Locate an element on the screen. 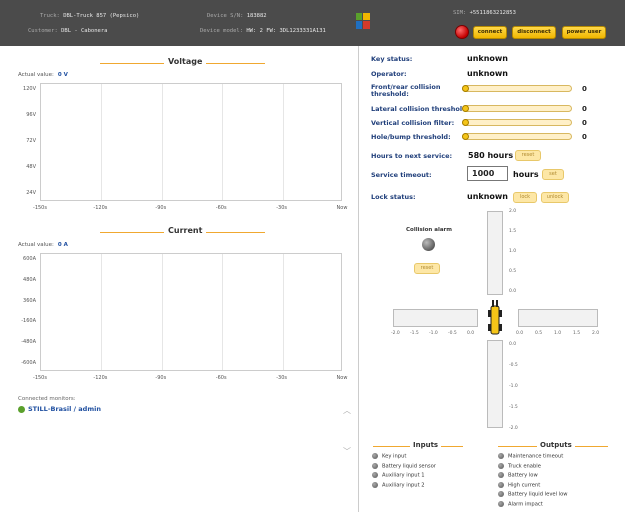 The width and height of the screenshot is (625, 512). inputs-title: Inputs is located at coordinates (426, 445).